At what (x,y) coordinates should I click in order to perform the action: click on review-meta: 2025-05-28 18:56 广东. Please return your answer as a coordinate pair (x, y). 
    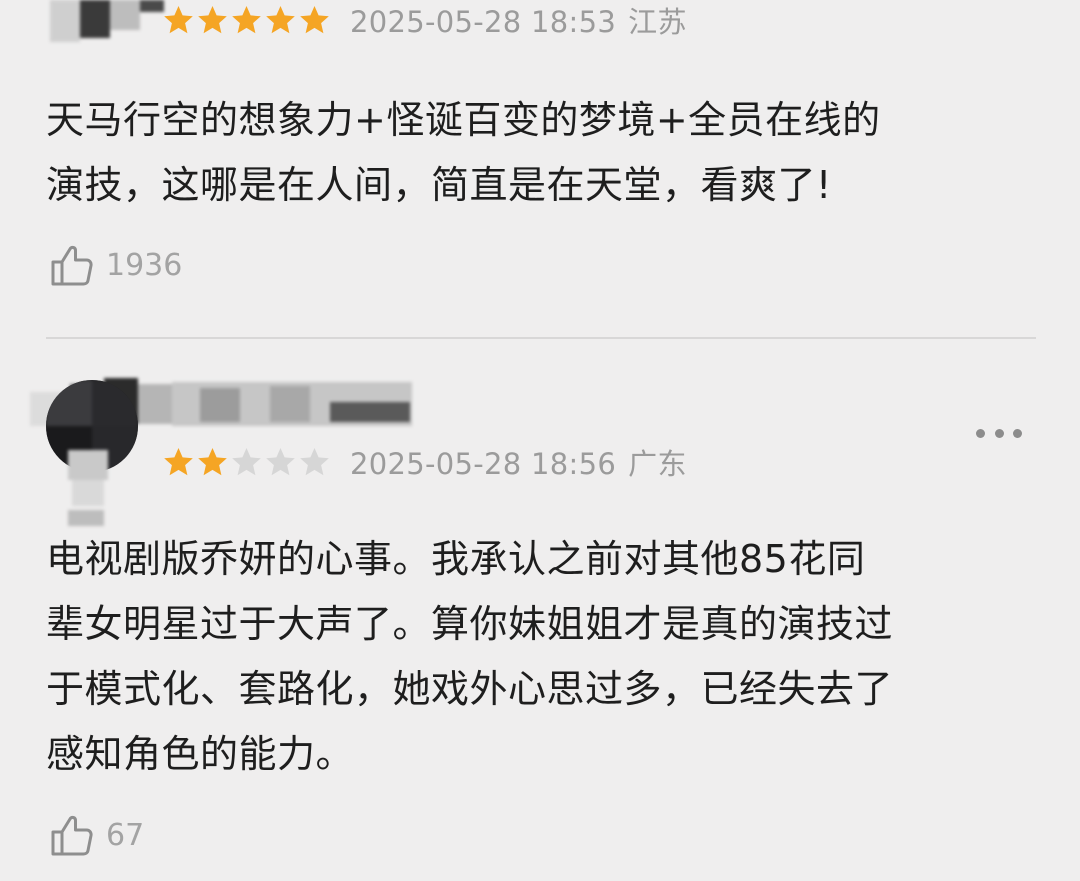
    Looking at the image, I should click on (430, 462).